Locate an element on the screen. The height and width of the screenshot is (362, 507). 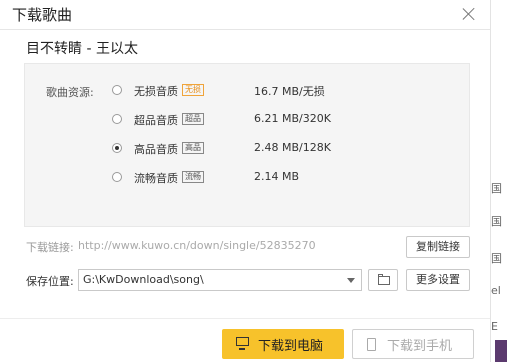
copy-link-button: 复制链接 is located at coordinates (438, 247).